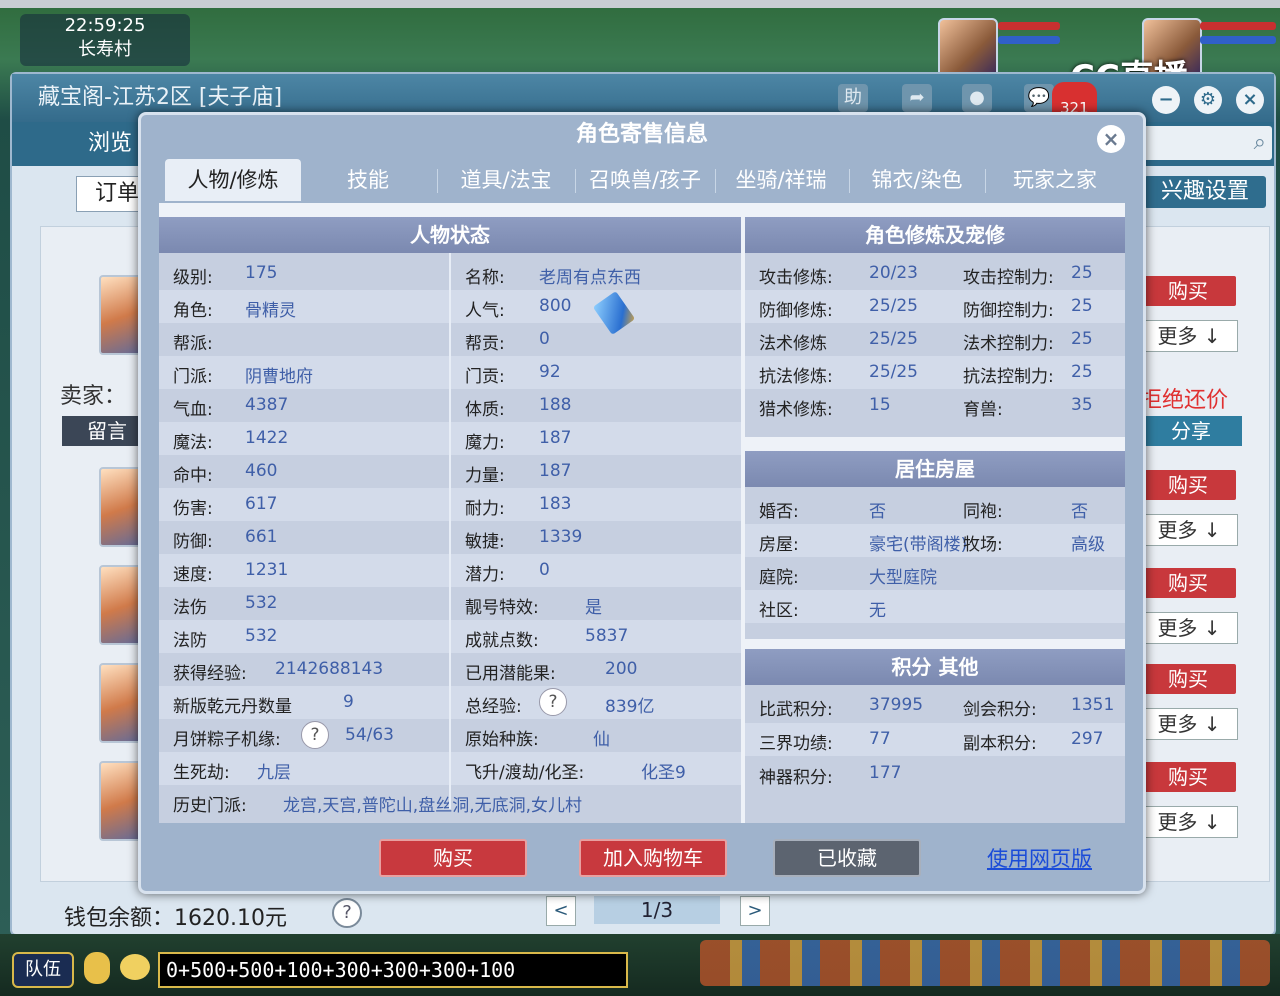  What do you see at coordinates (781, 180) in the screenshot?
I see `tab-mounts: 坐骑/祥瑞` at bounding box center [781, 180].